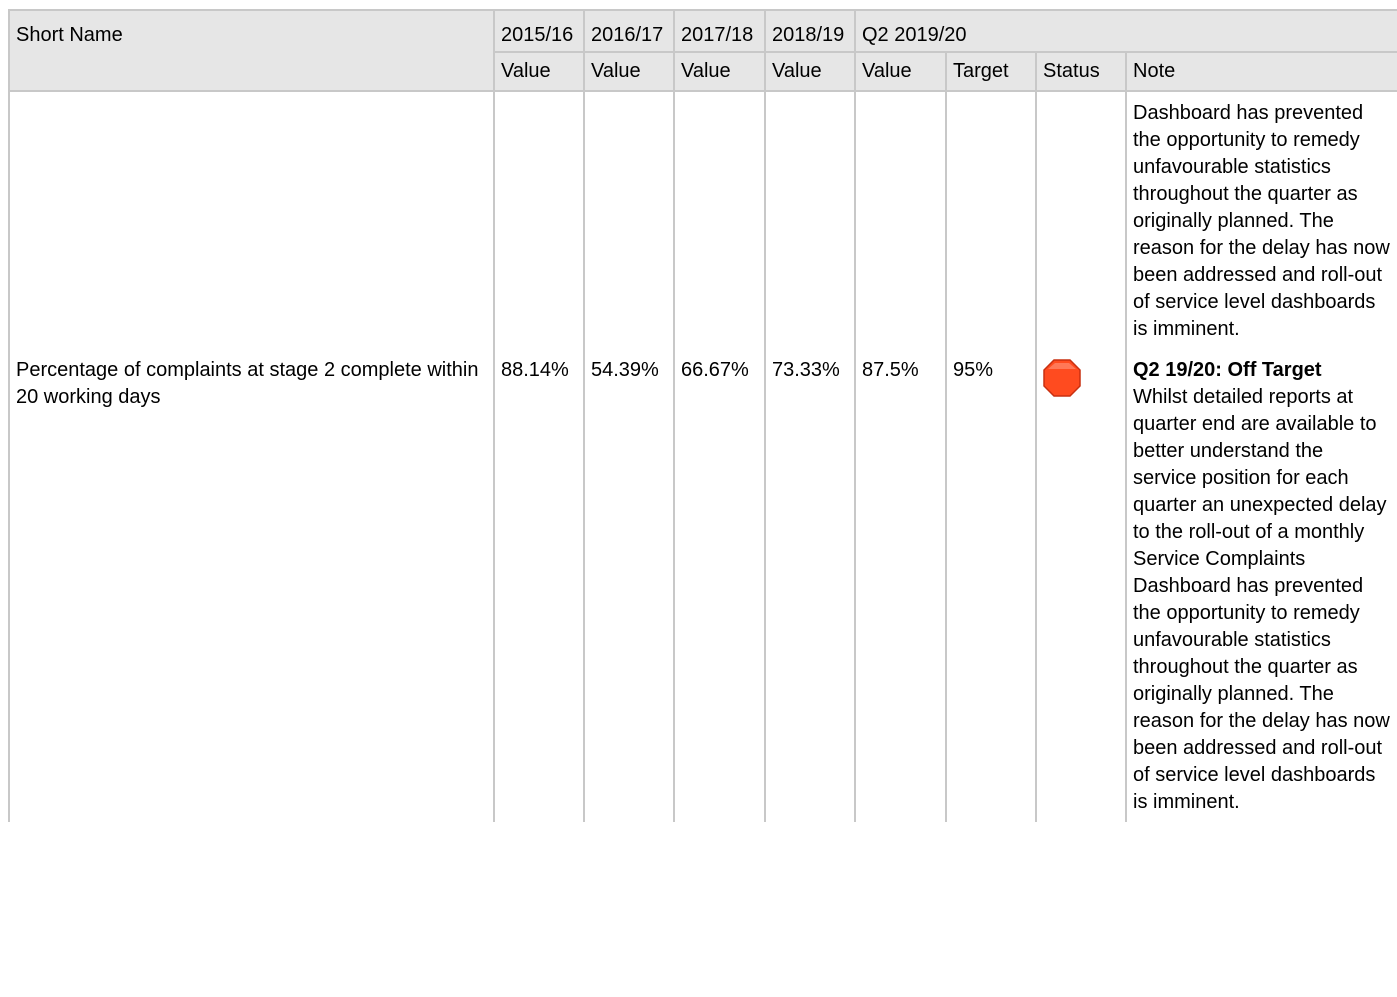 The height and width of the screenshot is (997, 1397). What do you see at coordinates (991, 585) in the screenshot?
I see `target-cell: 95%` at bounding box center [991, 585].